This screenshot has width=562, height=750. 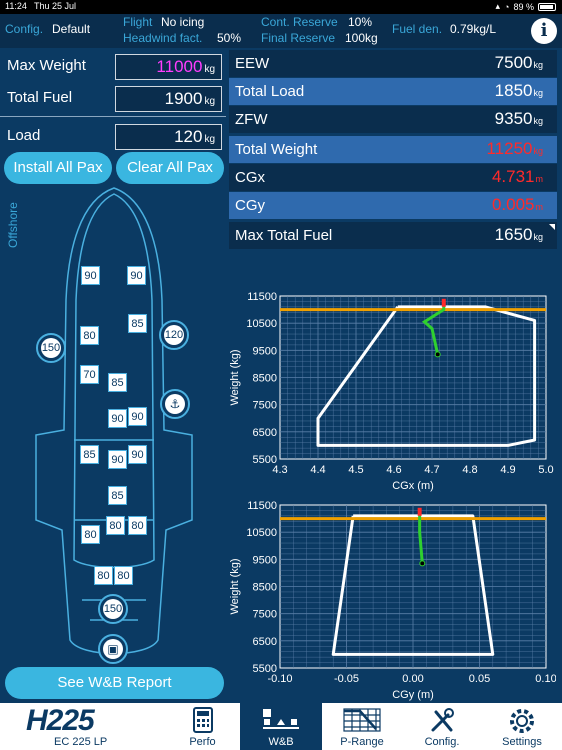 I want to click on brand-logo: H225 EC 225 LP, so click(x=82, y=726).